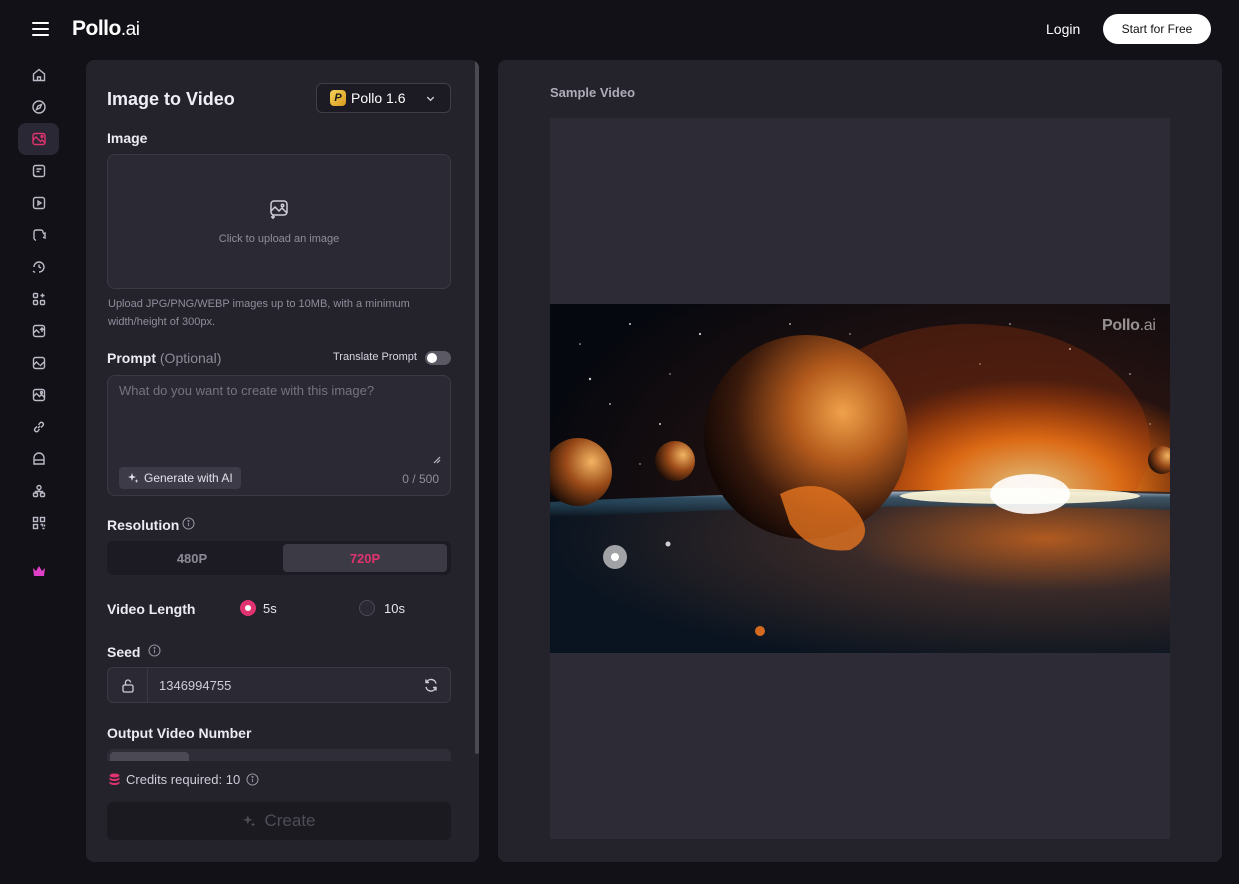 Image resolution: width=1239 pixels, height=884 pixels. I want to click on sample-video-label: Sample Video, so click(593, 92).